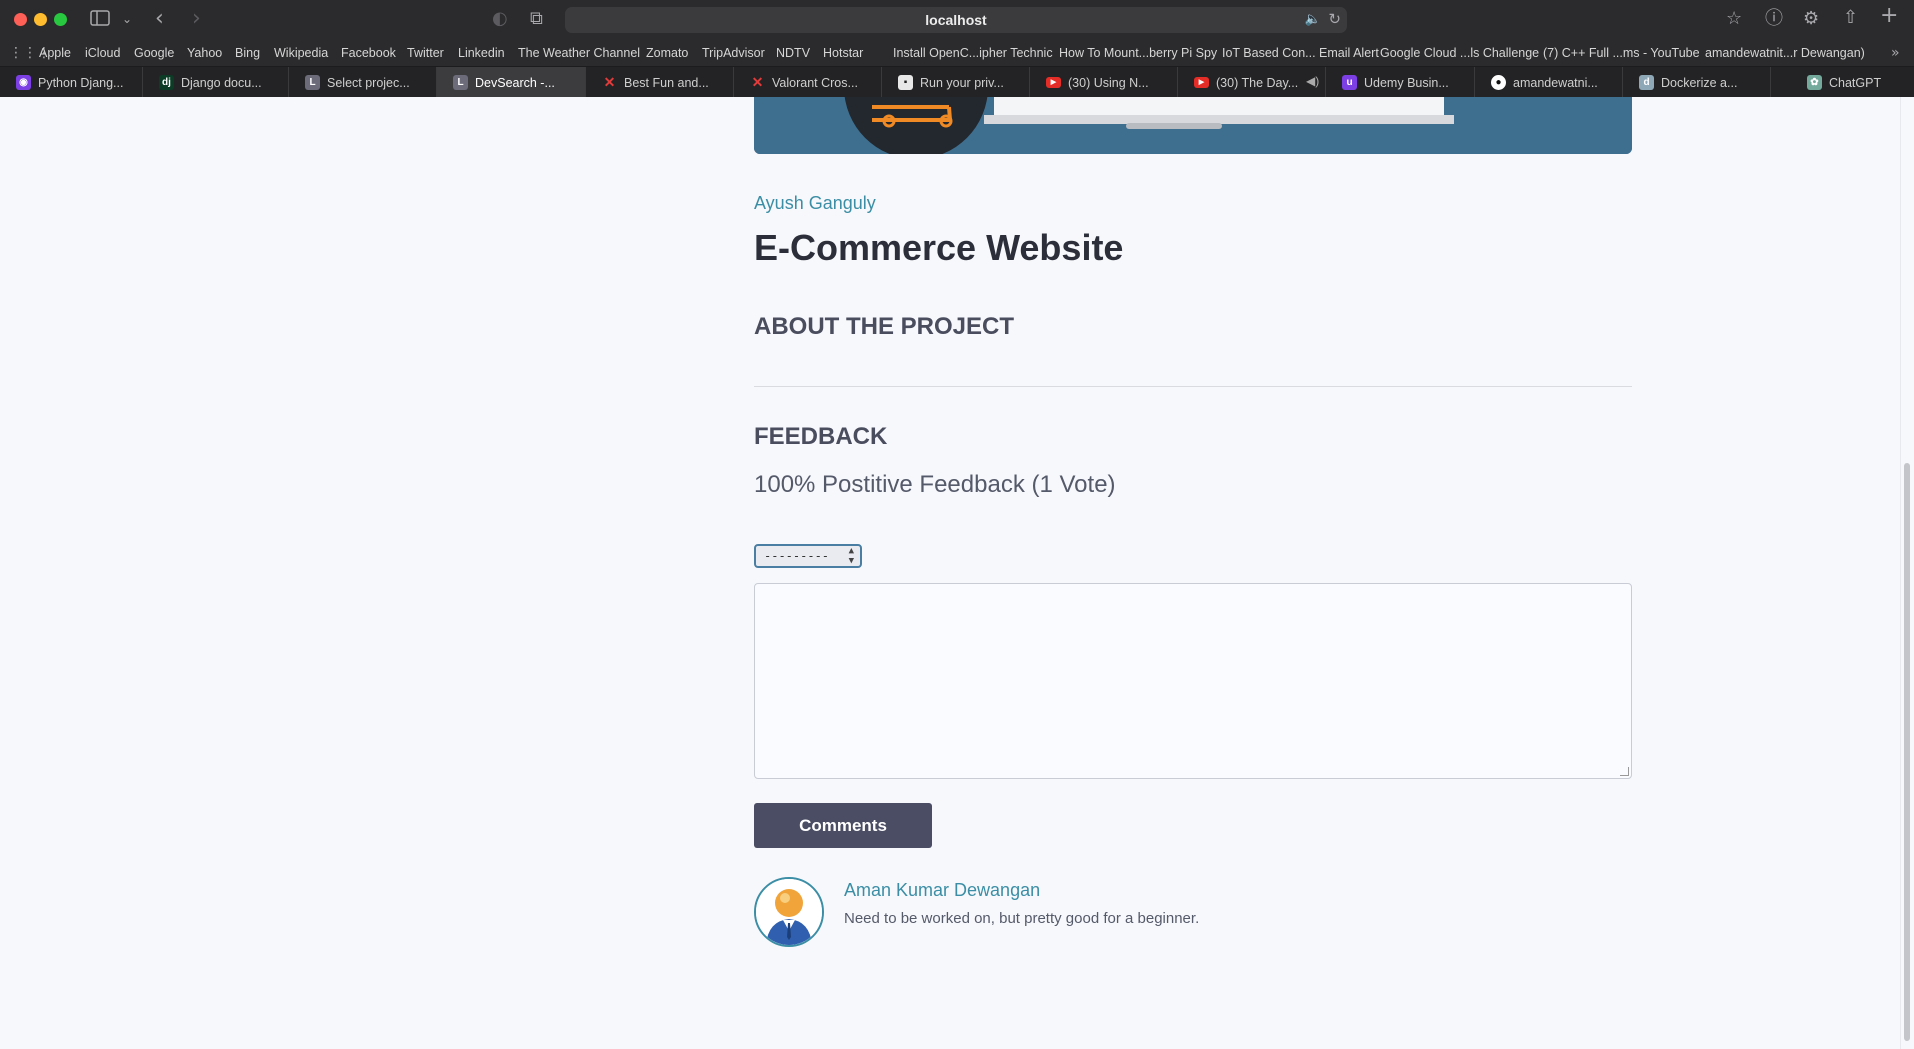  Describe the element at coordinates (843, 53) in the screenshot. I see `bookmark-hotstar: Hotstar` at that location.